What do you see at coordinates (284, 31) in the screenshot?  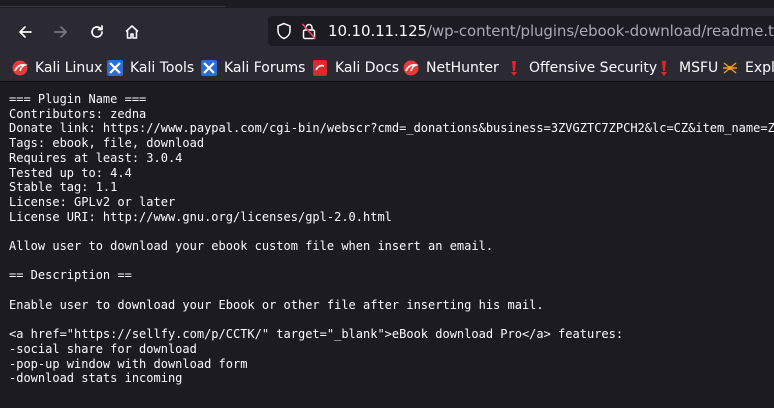 I see `shield-icon` at bounding box center [284, 31].